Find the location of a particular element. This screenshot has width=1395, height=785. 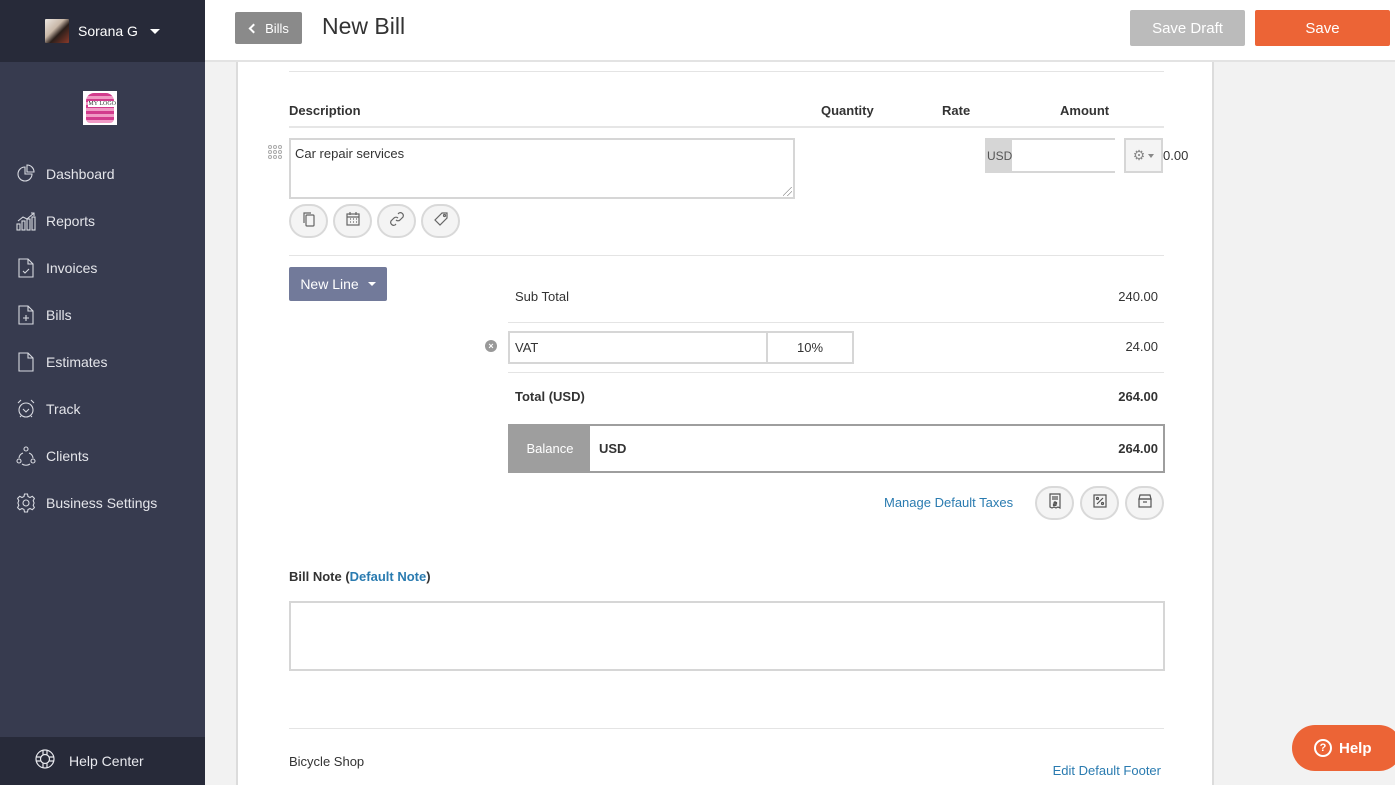

help-center-link: Help Center is located at coordinates (102, 761).